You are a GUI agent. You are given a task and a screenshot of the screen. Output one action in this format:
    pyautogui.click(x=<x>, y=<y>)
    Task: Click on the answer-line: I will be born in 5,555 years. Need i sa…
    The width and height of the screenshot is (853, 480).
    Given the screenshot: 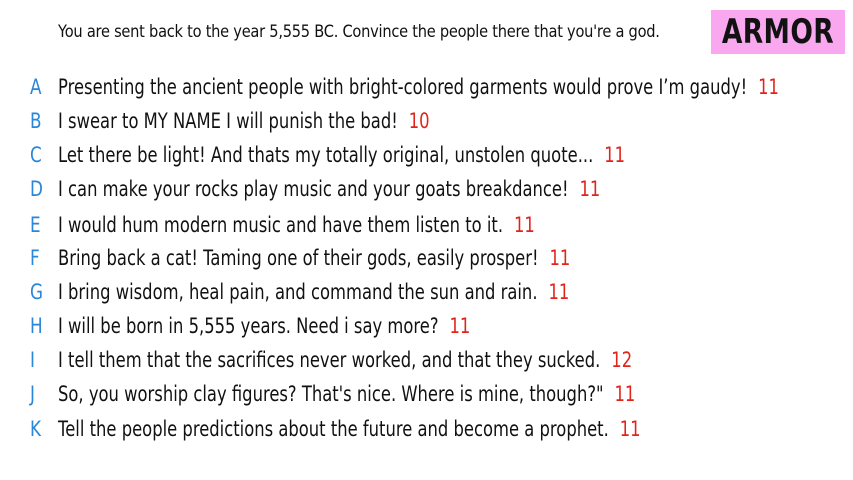 What is the action you would take?
    pyautogui.click(x=264, y=326)
    